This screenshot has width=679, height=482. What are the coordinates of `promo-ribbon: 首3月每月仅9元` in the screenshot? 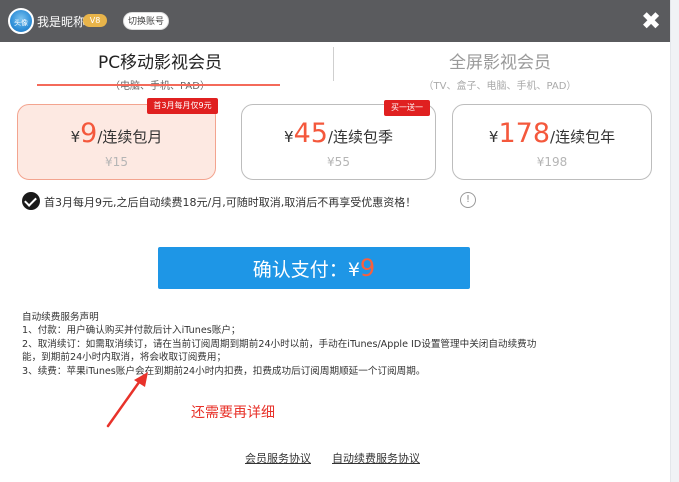 It's located at (182, 106).